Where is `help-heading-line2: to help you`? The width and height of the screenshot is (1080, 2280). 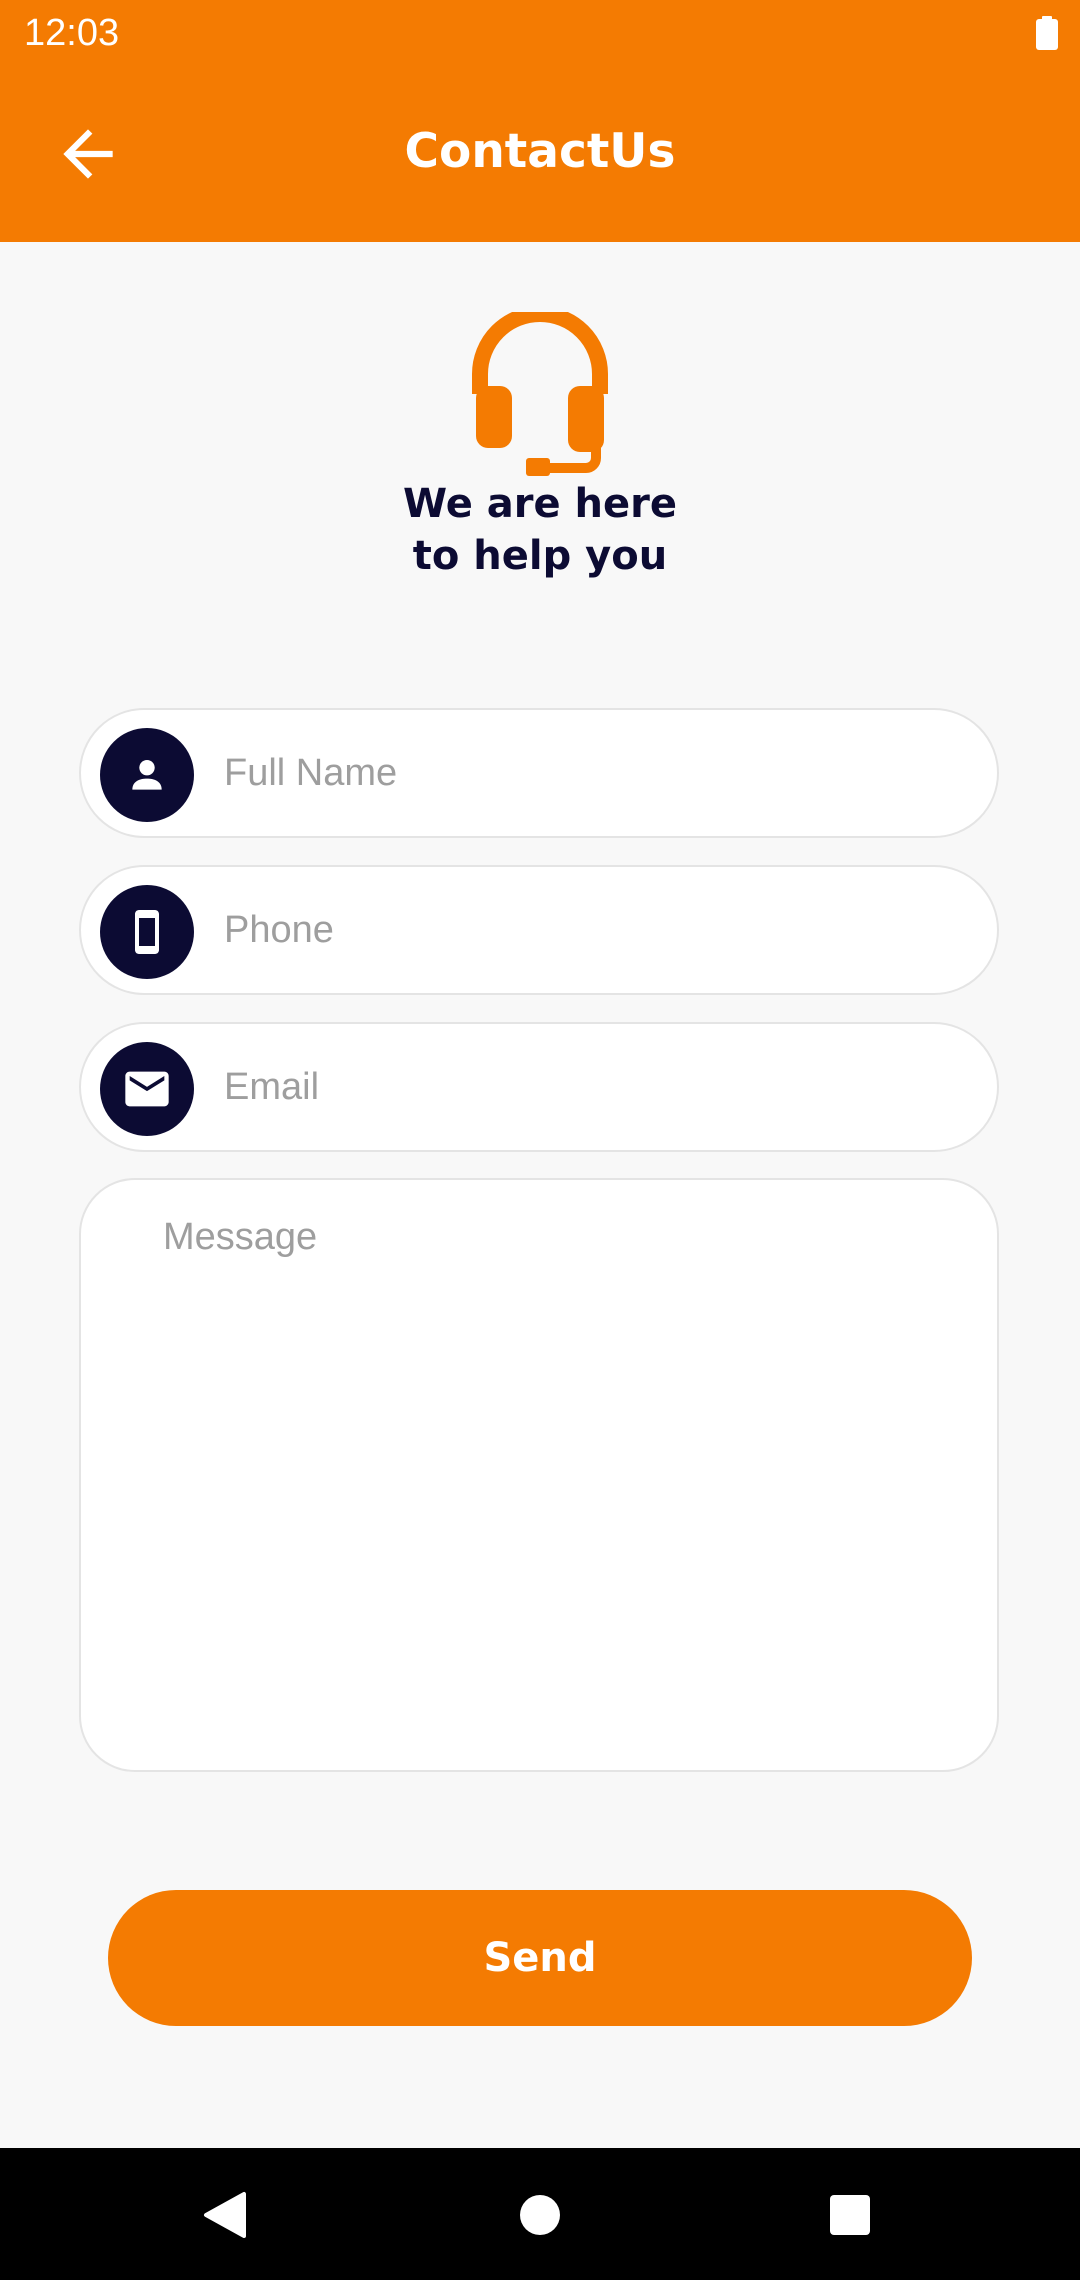 help-heading-line2: to help you is located at coordinates (540, 556).